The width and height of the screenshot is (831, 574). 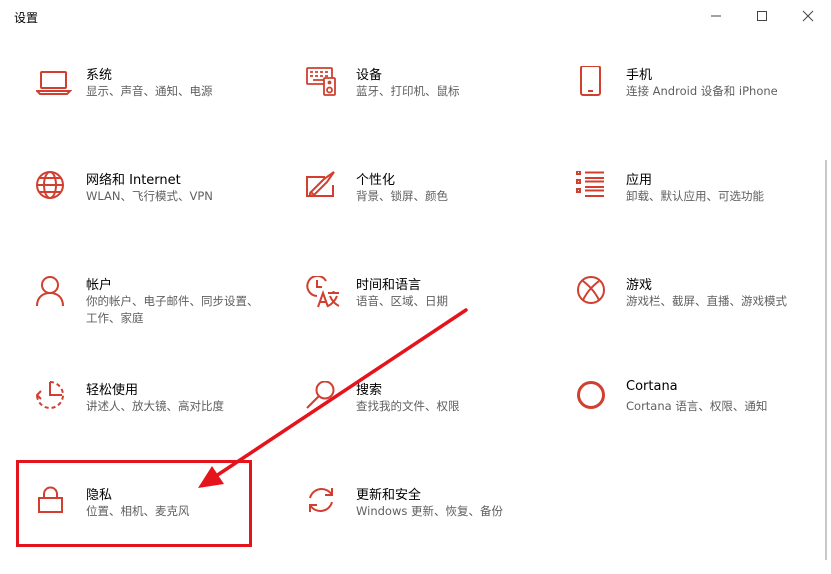 What do you see at coordinates (99, 285) in the screenshot?
I see `tile-name: 帐户` at bounding box center [99, 285].